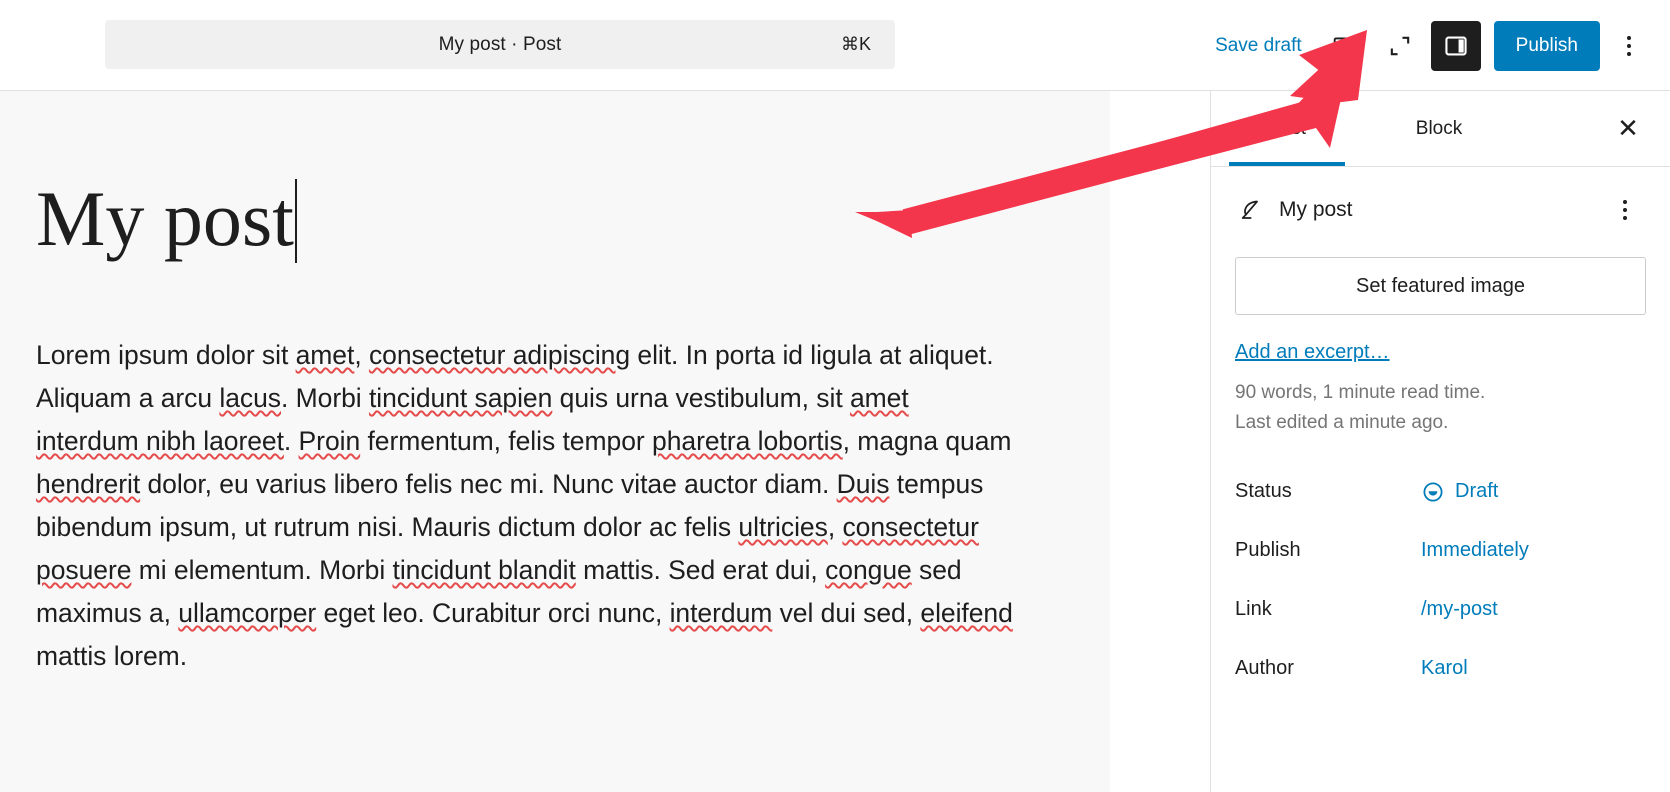 The height and width of the screenshot is (792, 1670). I want to click on draft-status-icon, so click(1433, 492).